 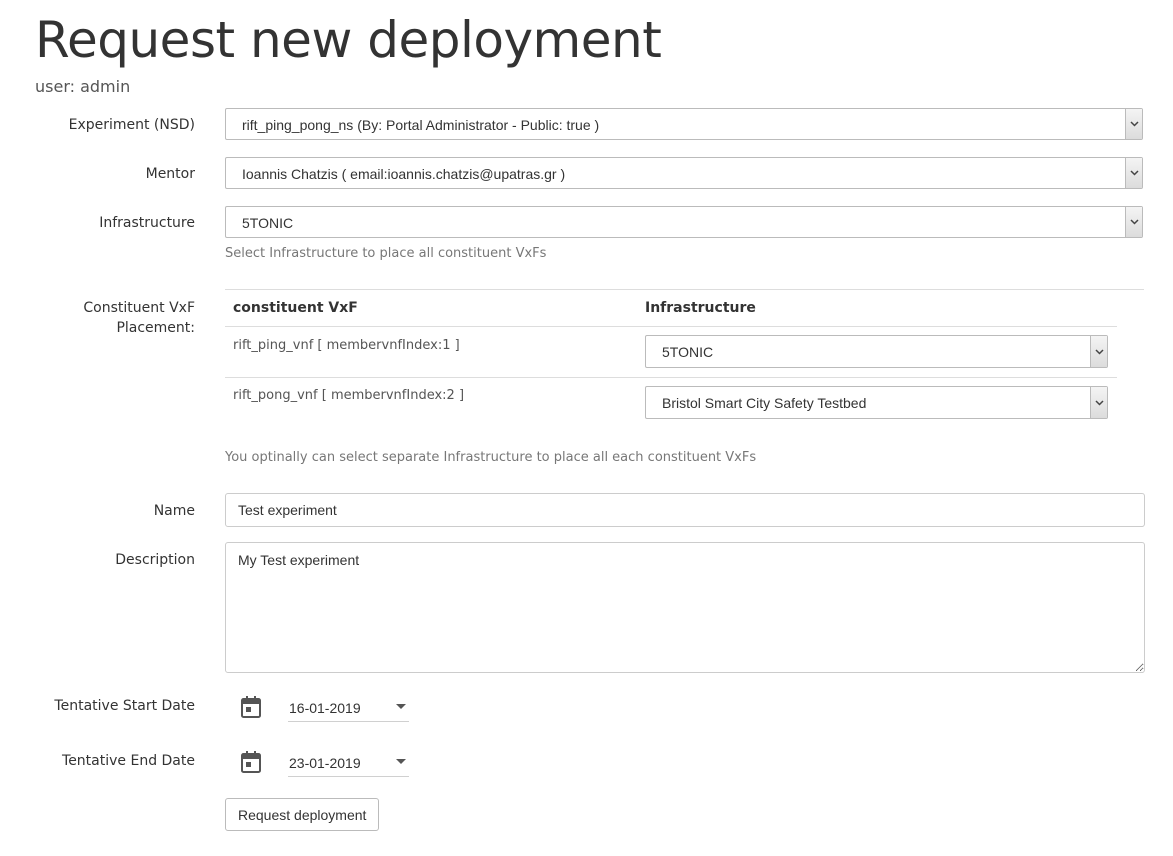 I want to click on page-title: Request new deployment, so click(x=348, y=40).